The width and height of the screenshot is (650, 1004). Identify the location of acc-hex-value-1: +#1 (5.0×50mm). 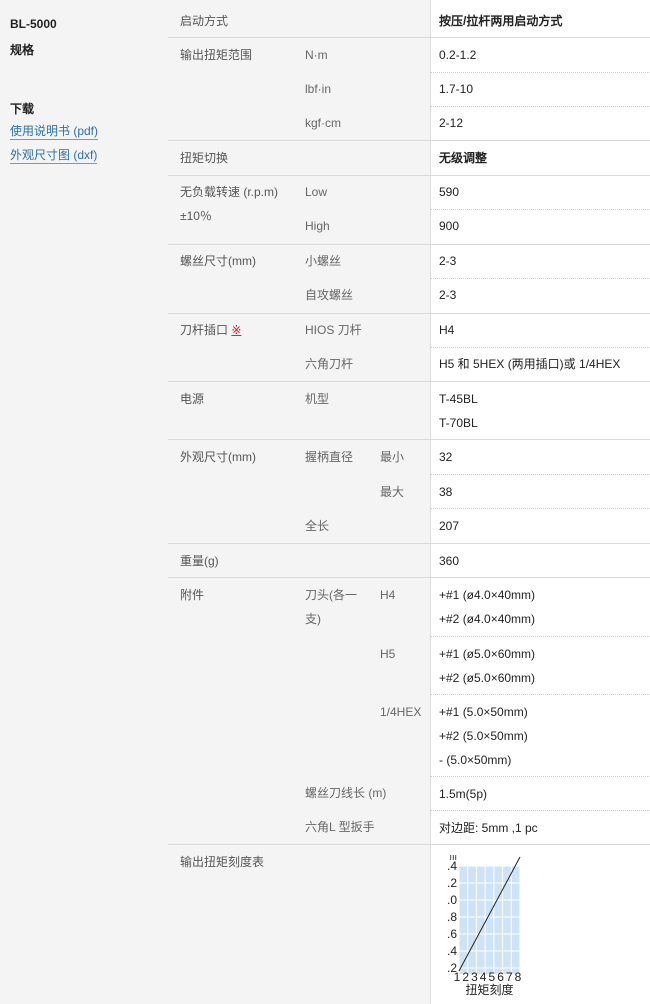
(483, 712).